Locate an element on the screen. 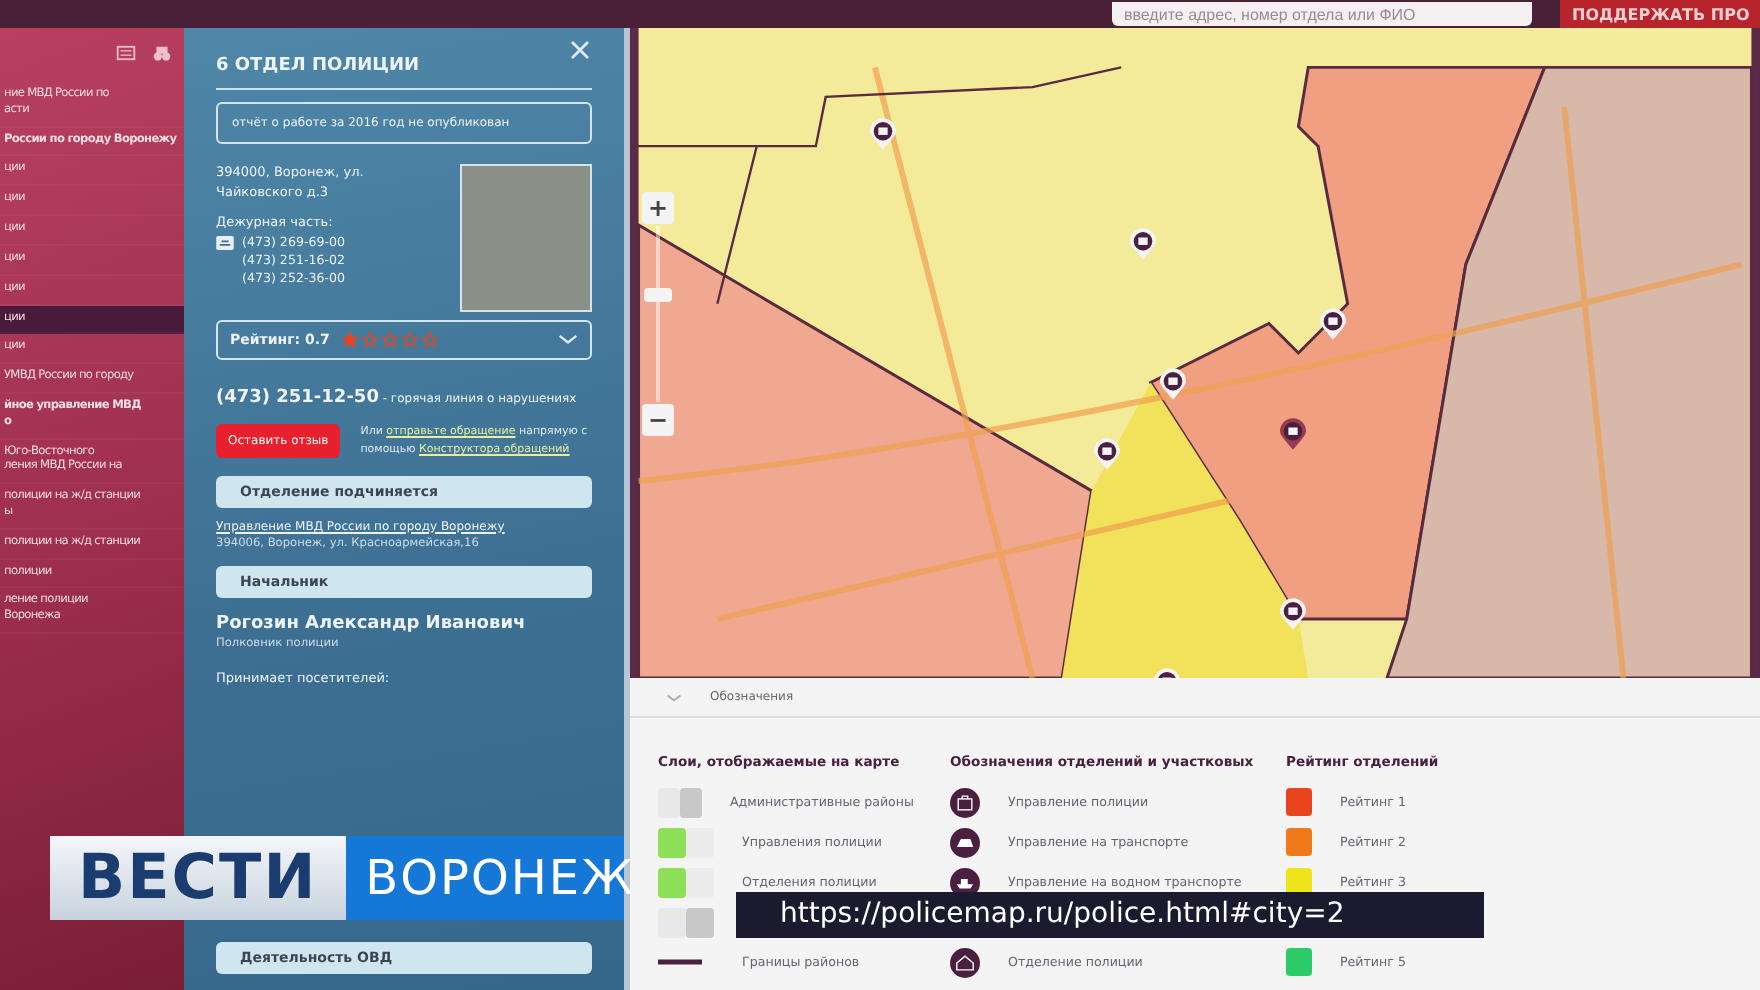 This screenshot has width=1760, height=990. zoom-out-button: − is located at coordinates (658, 420).